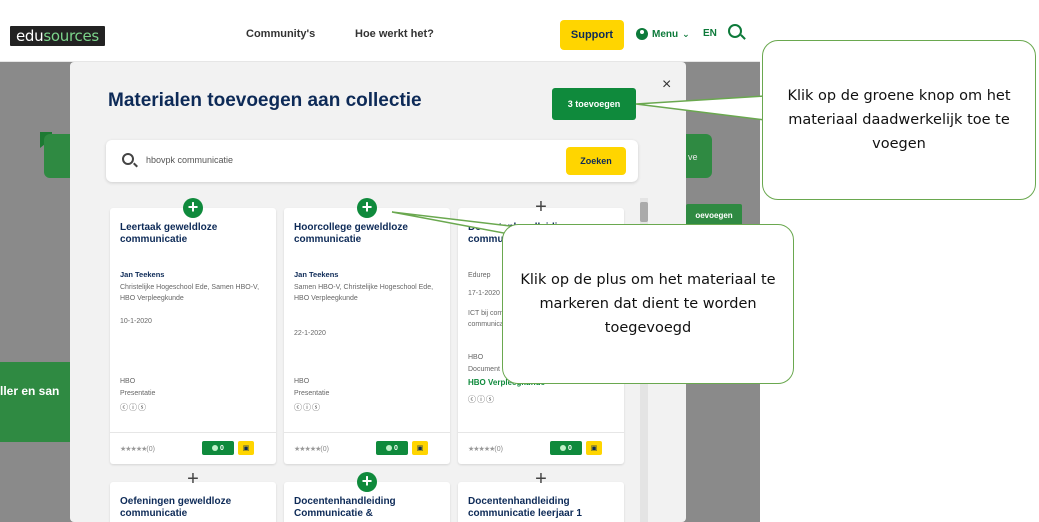 The image size is (1039, 522). Describe the element at coordinates (665, 34) in the screenshot. I see `menu-label: Menu` at that location.